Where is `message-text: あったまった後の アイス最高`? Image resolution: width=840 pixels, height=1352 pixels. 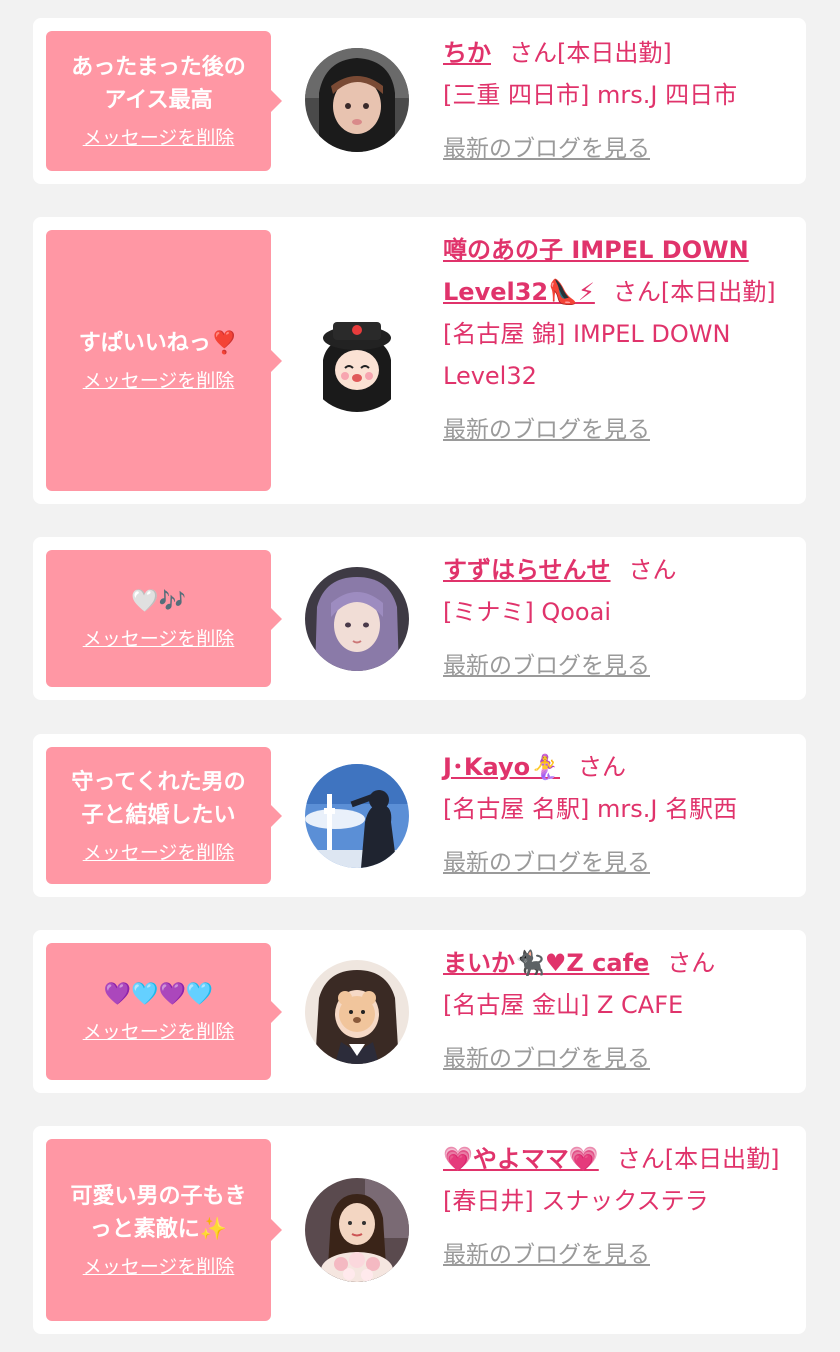 message-text: あったまった後の アイス最高 is located at coordinates (158, 84).